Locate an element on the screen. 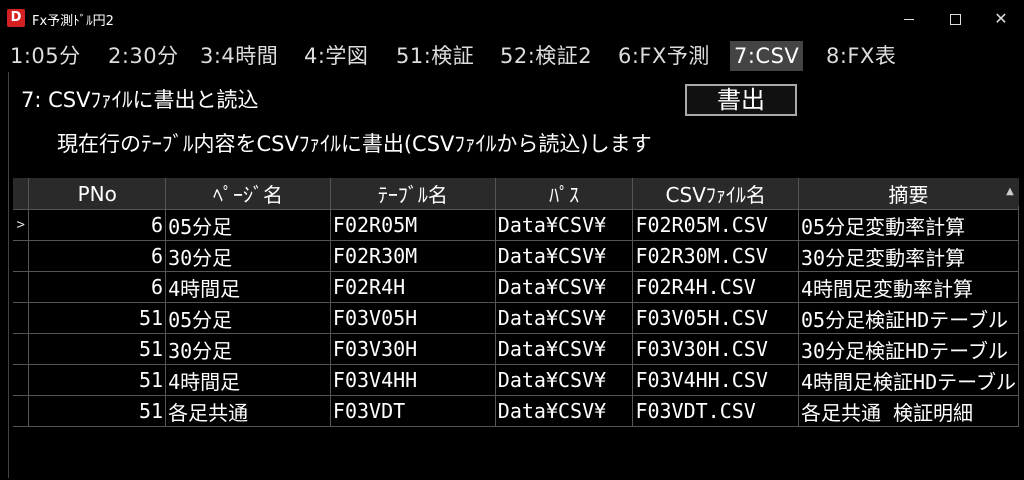 This screenshot has height=480, width=1024. panel-heading: 7: CSVﾌｧｲﾙに書出と読込 is located at coordinates (140, 100).